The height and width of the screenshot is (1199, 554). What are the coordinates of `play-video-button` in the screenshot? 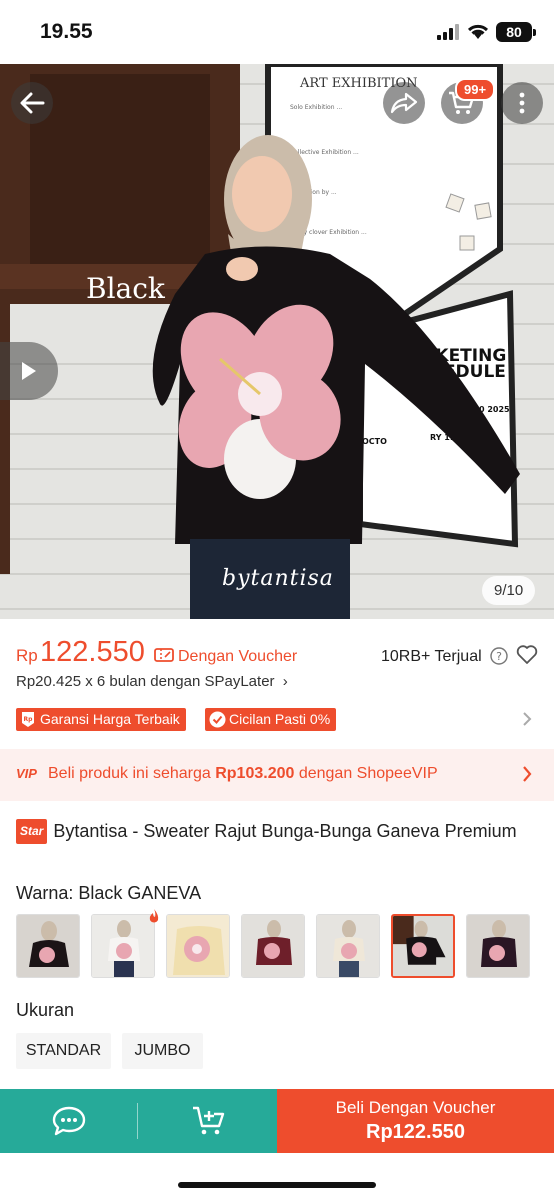 It's located at (29, 371).